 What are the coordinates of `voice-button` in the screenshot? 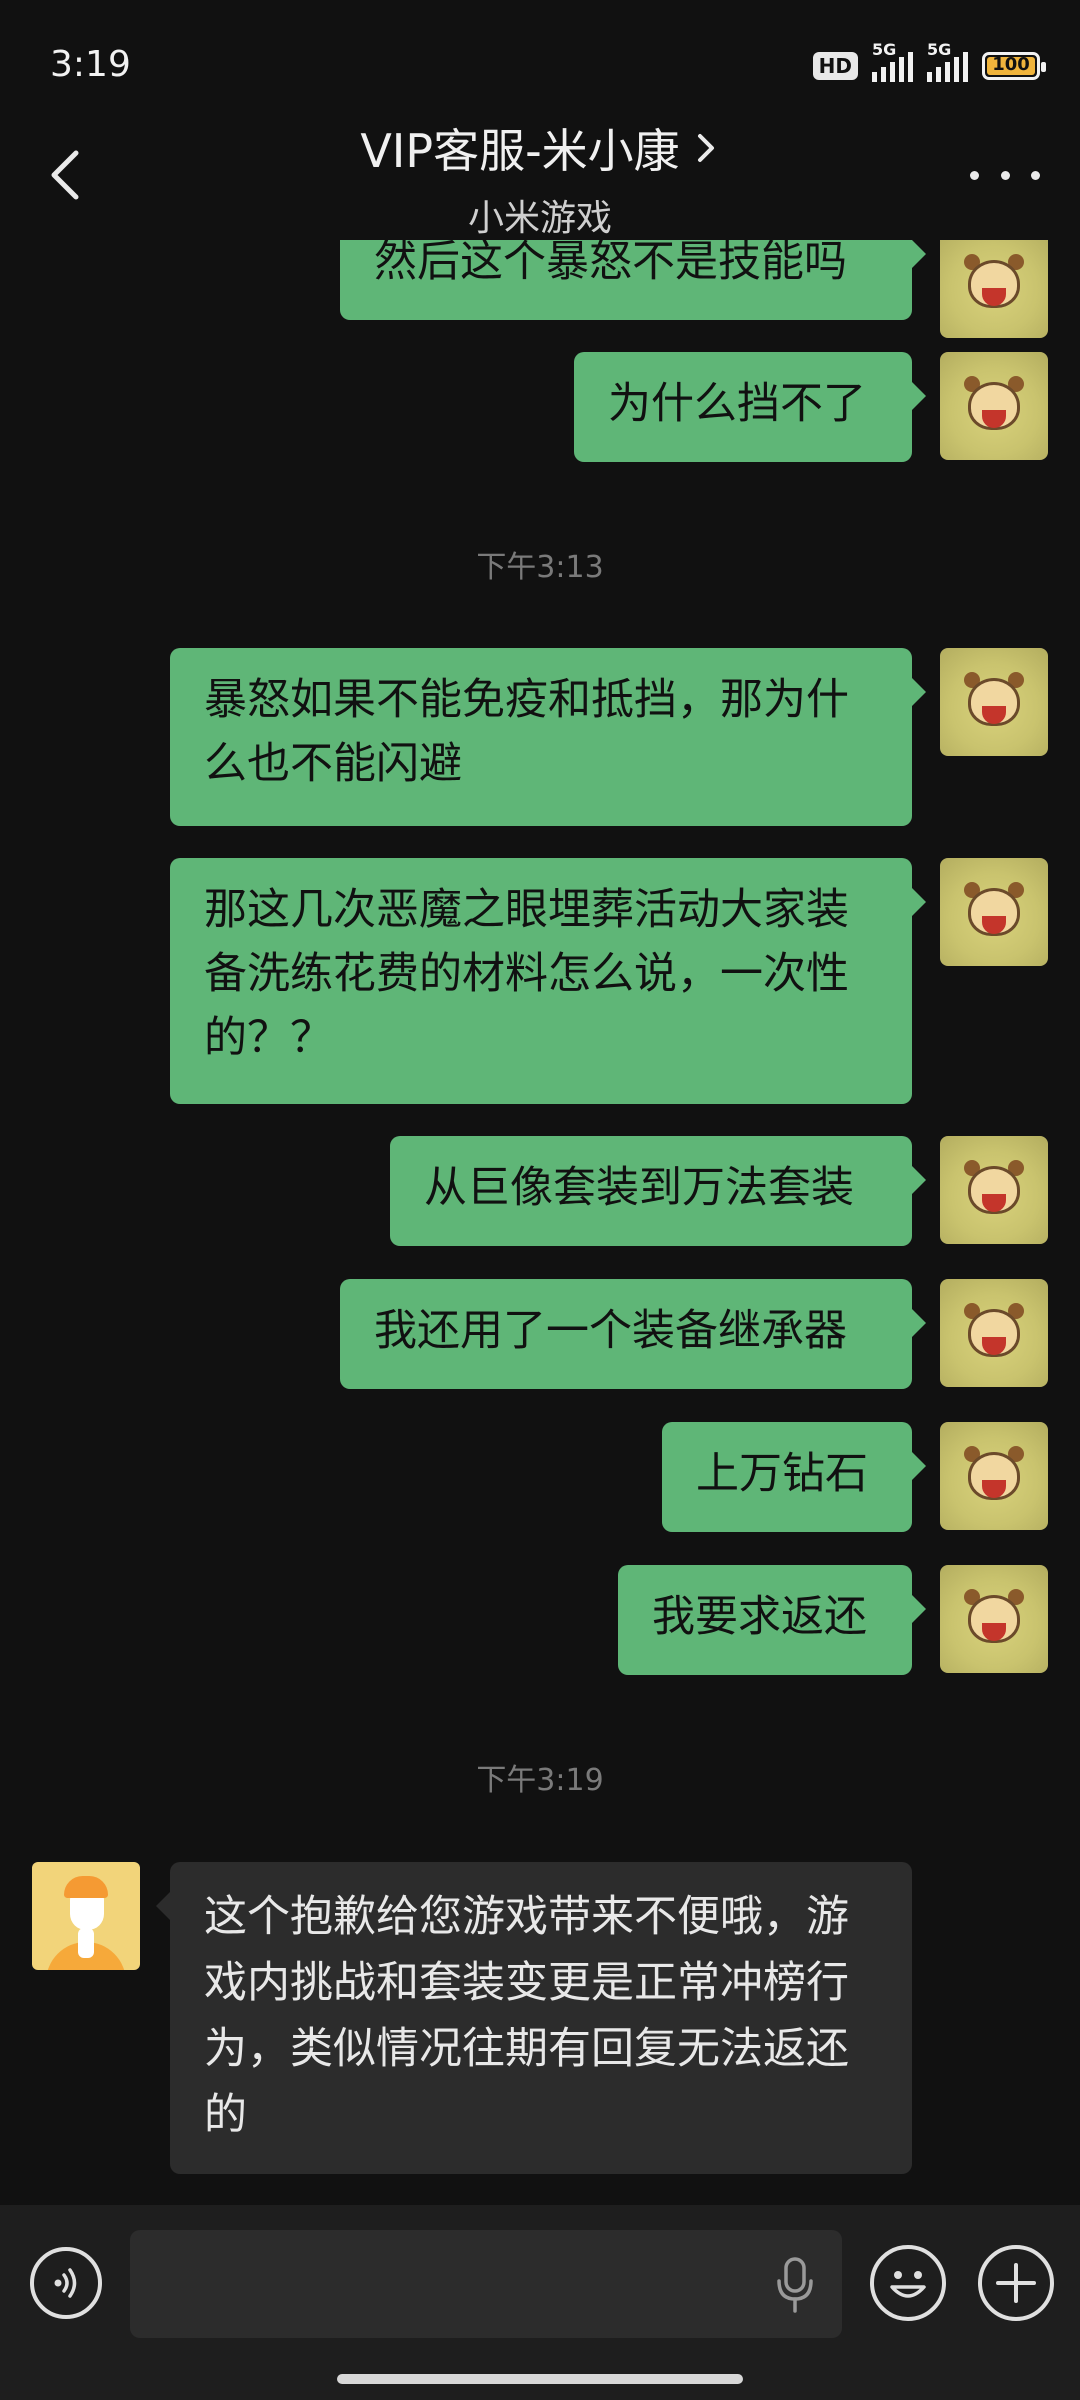 It's located at (66, 2283).